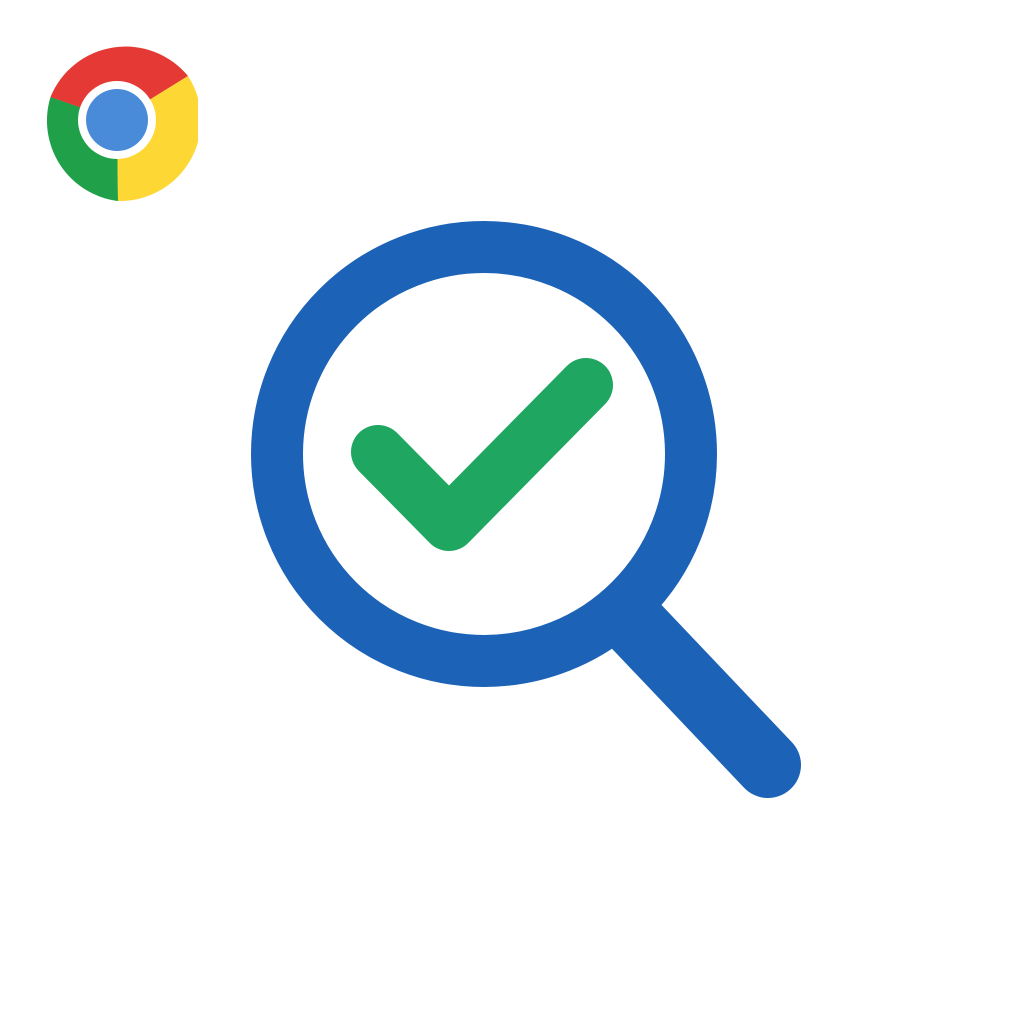 This screenshot has height=1024, width=1024. Describe the element at coordinates (701, 695) in the screenshot. I see `magnifier-handle` at that location.